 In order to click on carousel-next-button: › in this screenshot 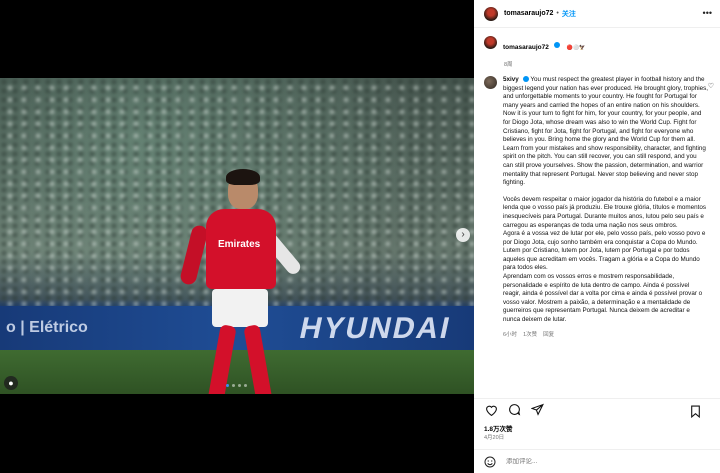, I will do `click(463, 235)`.